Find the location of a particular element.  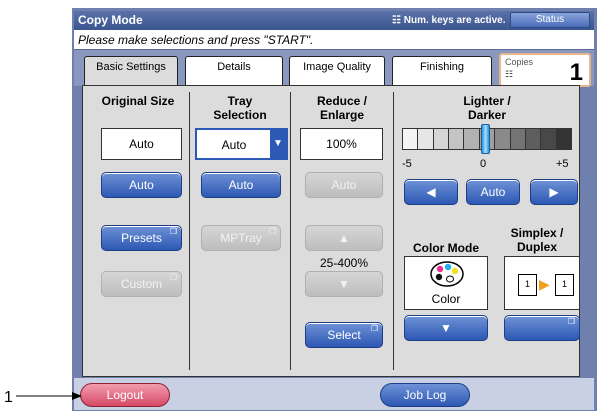

color-mode-down-button: ▼ is located at coordinates (446, 328).